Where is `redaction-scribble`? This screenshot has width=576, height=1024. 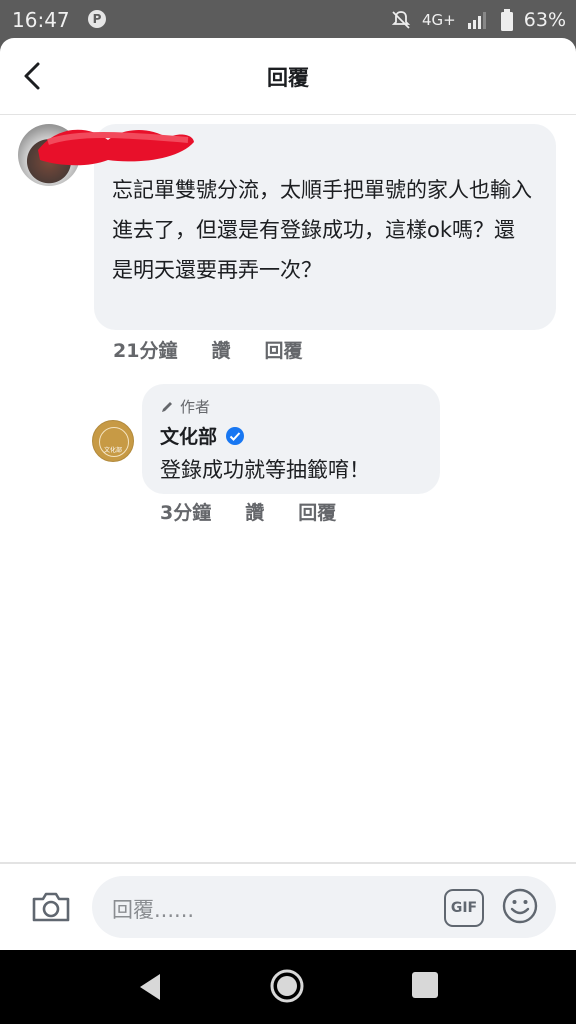
redaction-scribble is located at coordinates (116, 147).